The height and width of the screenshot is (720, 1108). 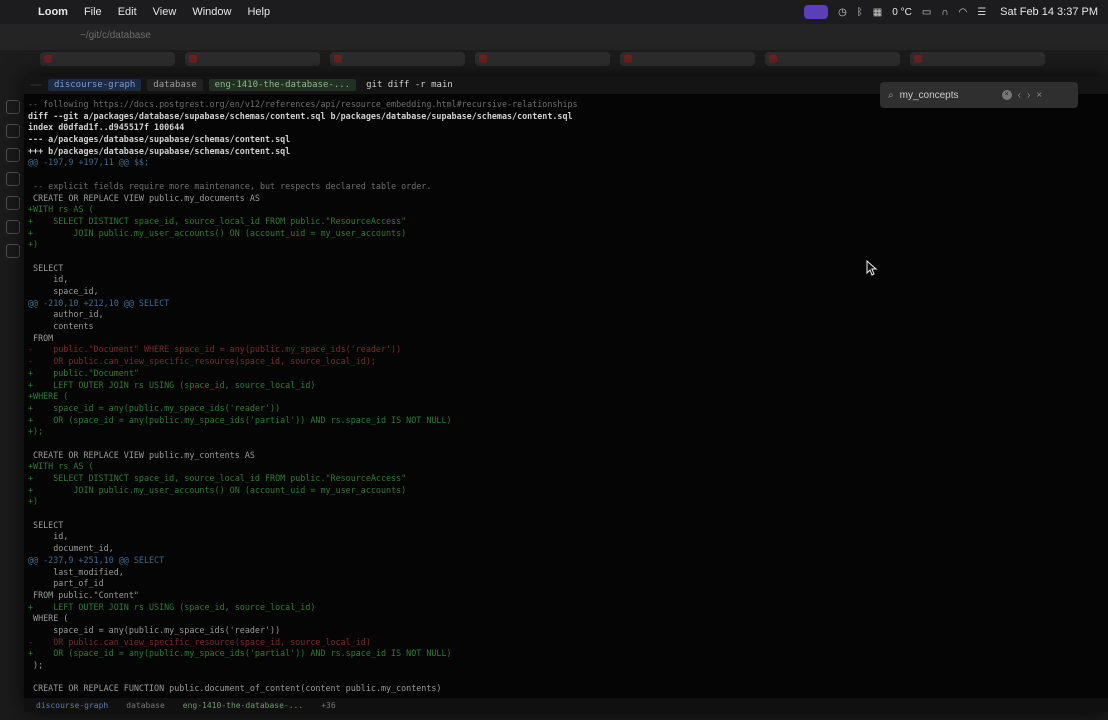 I want to click on lock-icon, so click(x=13, y=203).